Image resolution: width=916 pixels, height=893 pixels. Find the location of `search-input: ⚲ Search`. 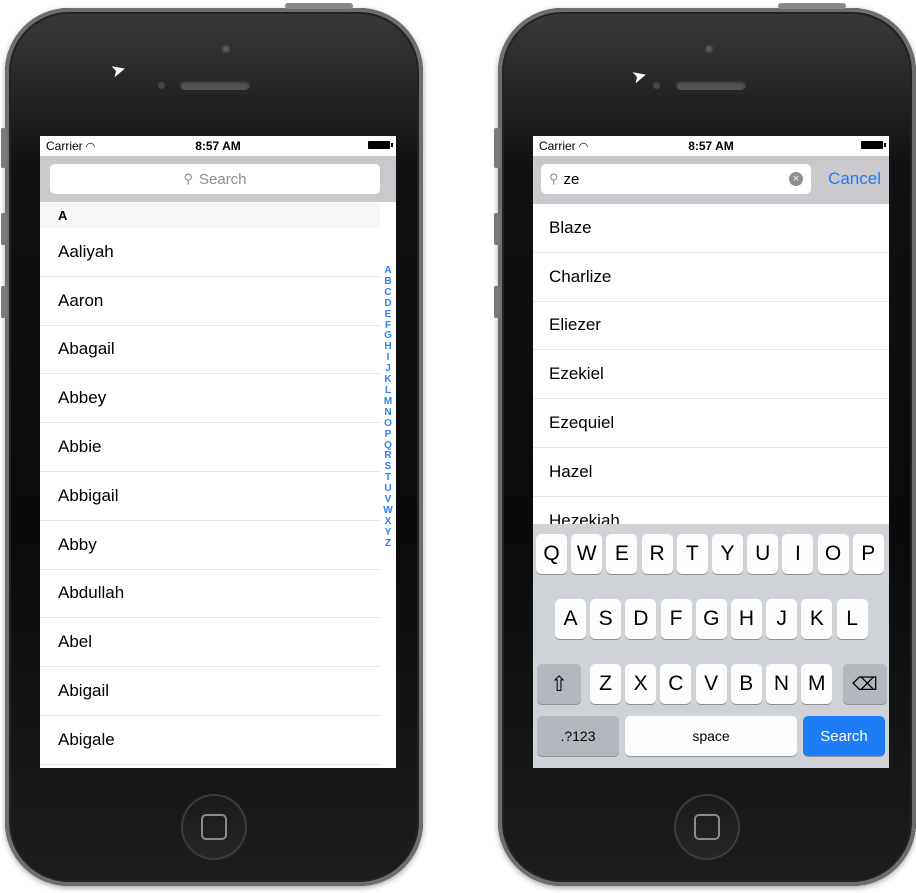

search-input: ⚲ Search is located at coordinates (215, 179).